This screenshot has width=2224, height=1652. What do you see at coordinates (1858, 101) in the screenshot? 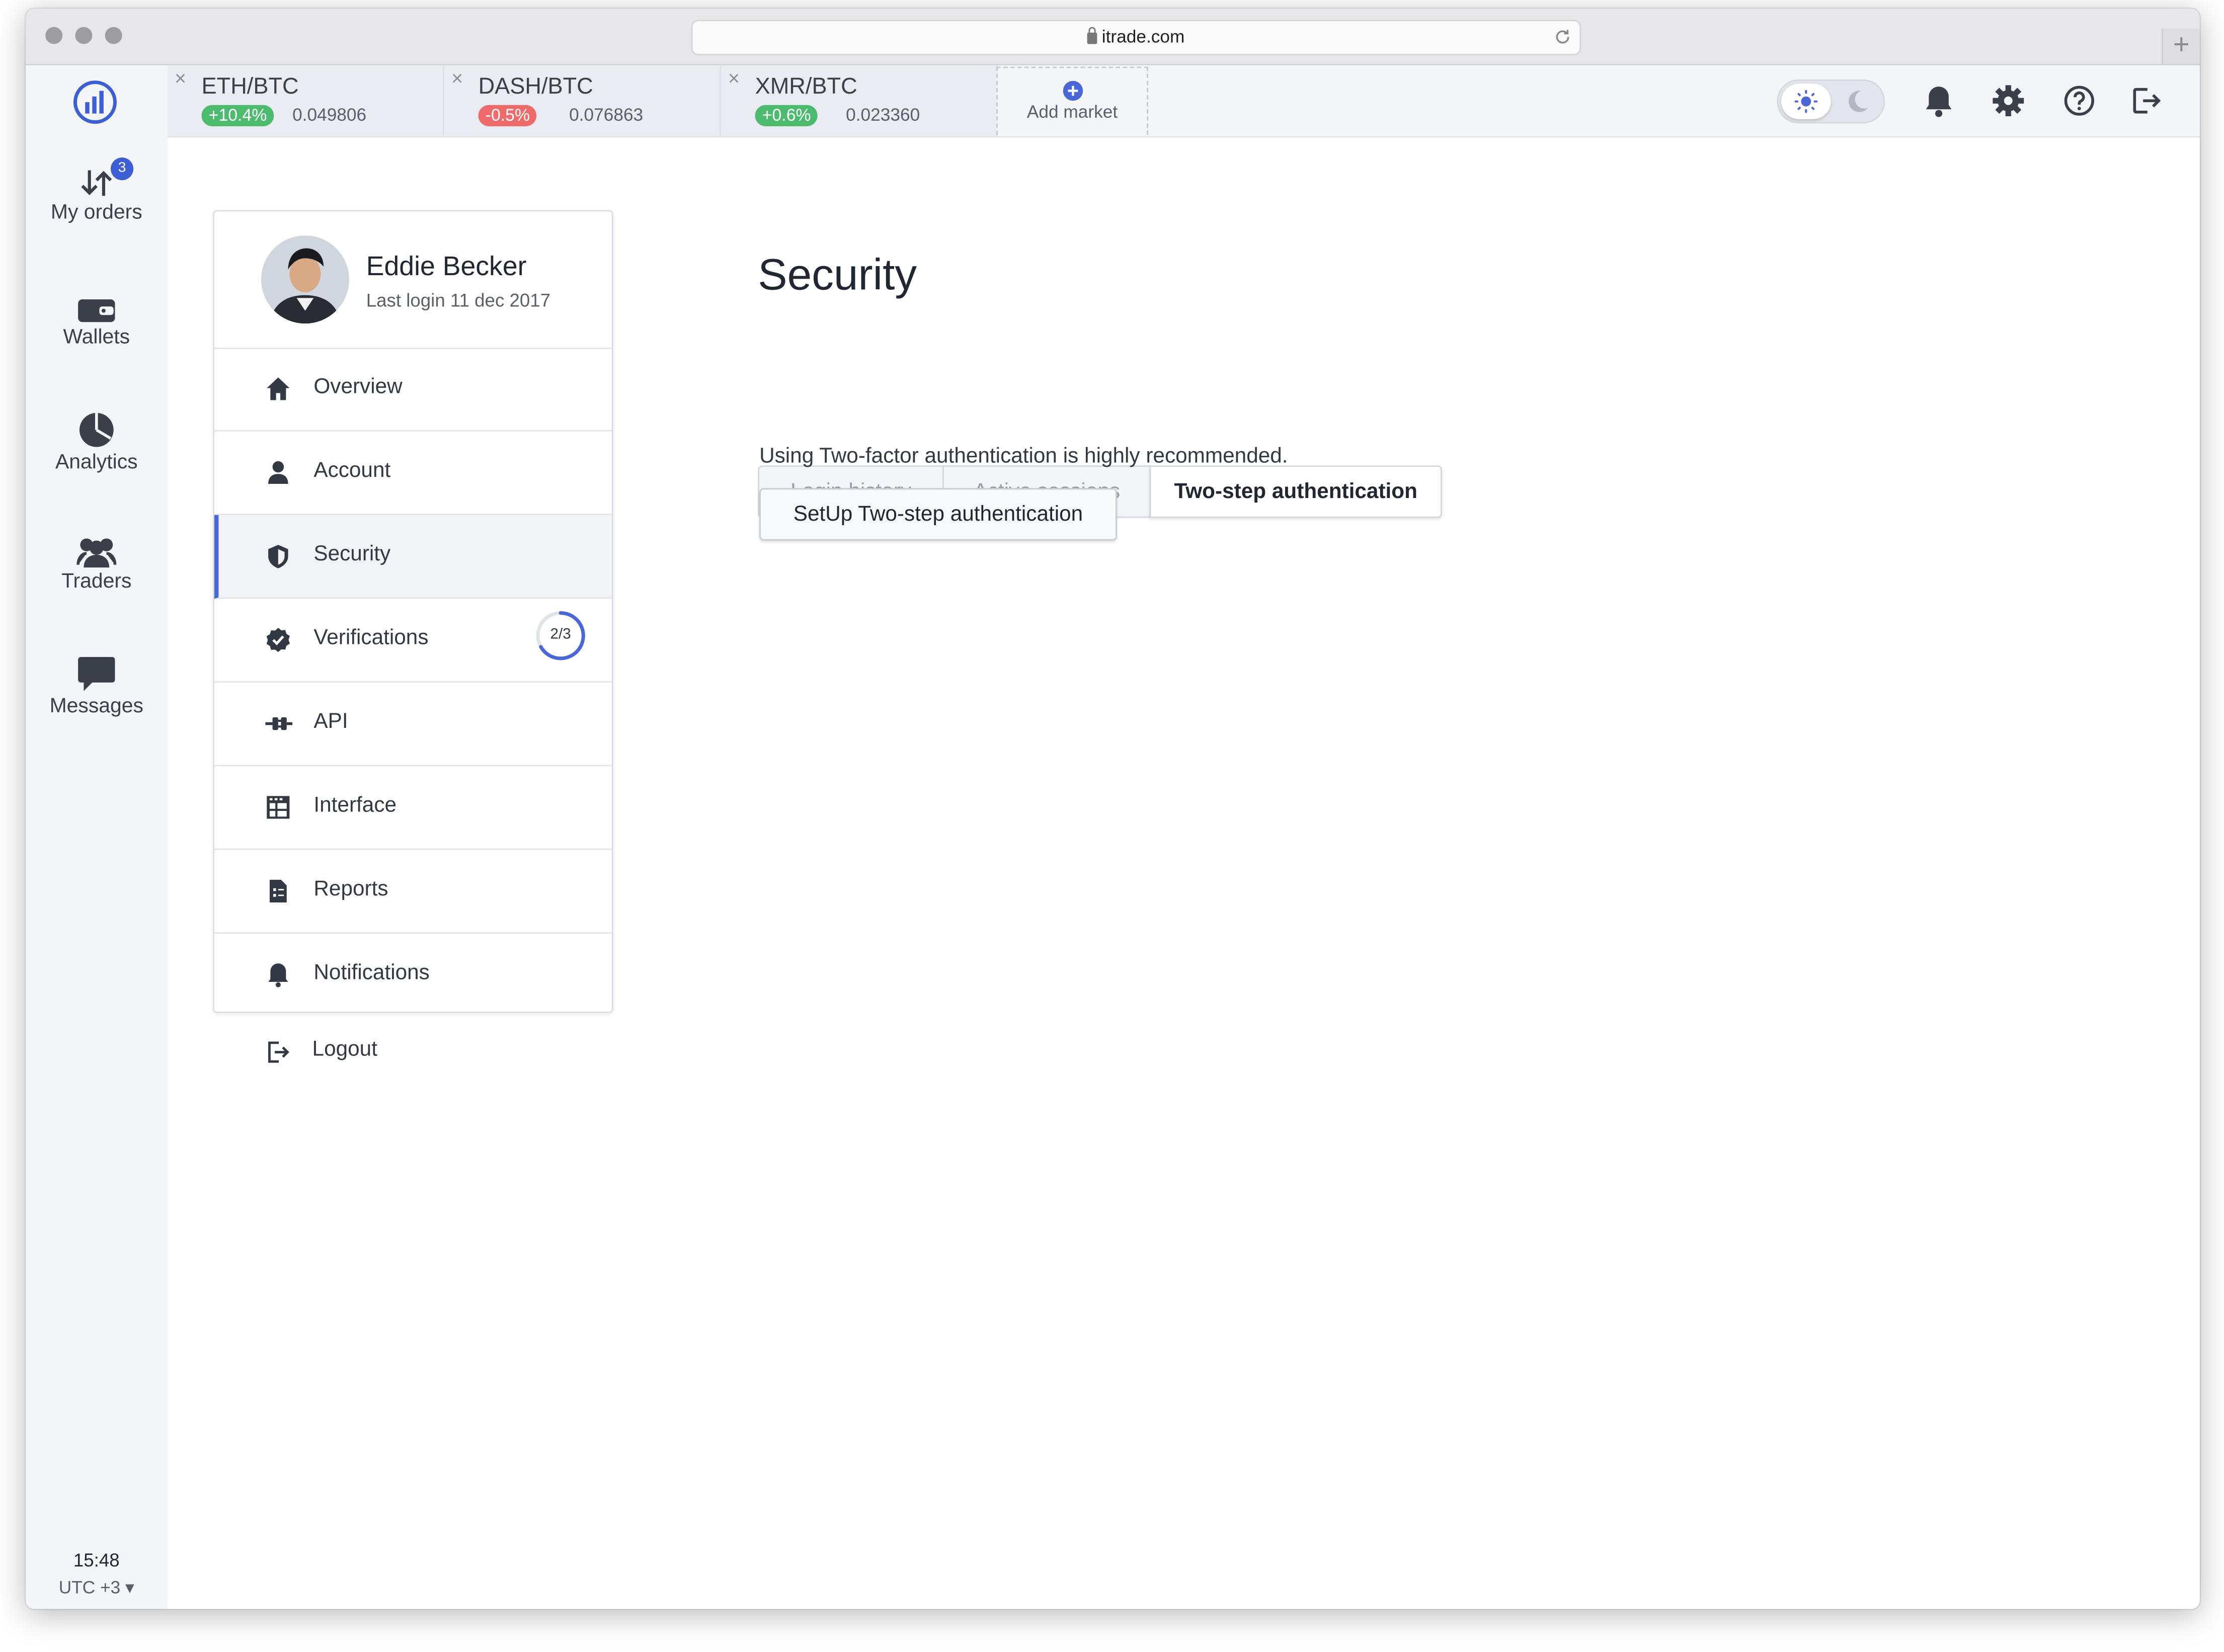
I see `moon-icon` at bounding box center [1858, 101].